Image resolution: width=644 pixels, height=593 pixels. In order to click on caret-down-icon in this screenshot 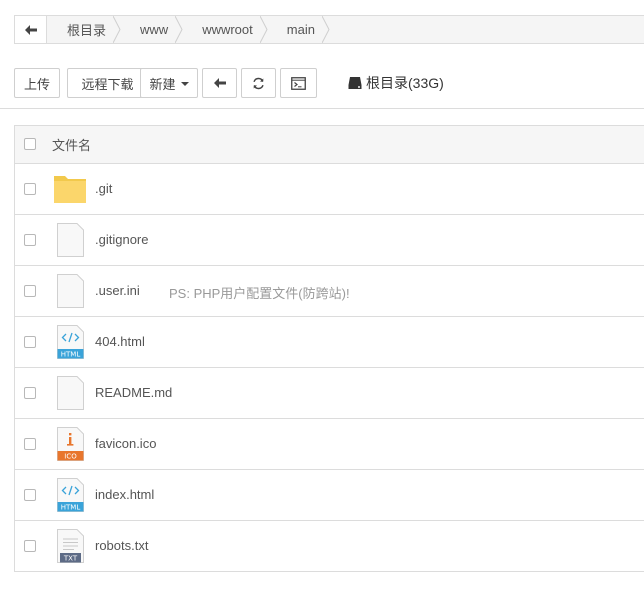, I will do `click(184, 84)`.